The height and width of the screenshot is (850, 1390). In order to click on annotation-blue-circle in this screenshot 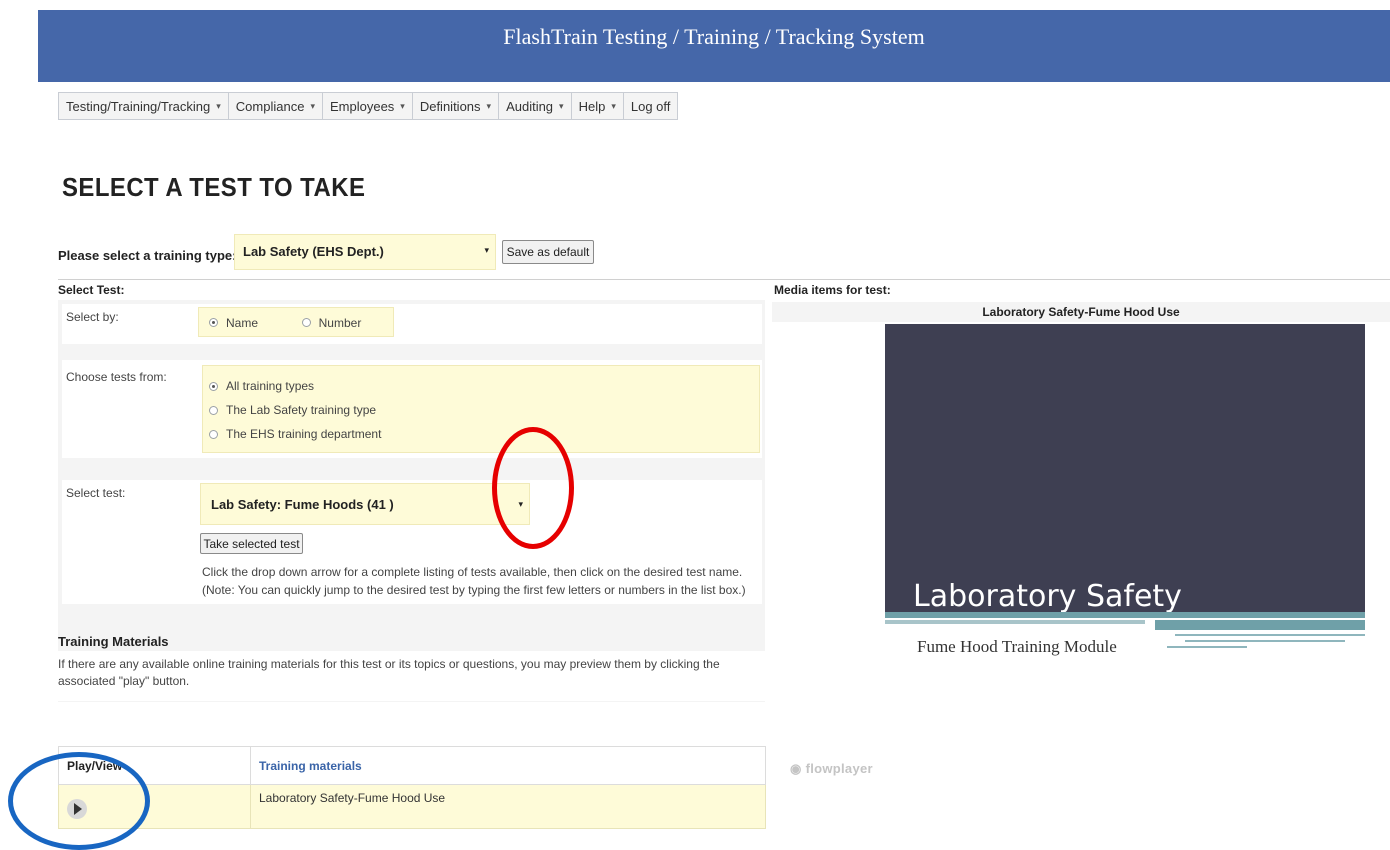, I will do `click(79, 801)`.